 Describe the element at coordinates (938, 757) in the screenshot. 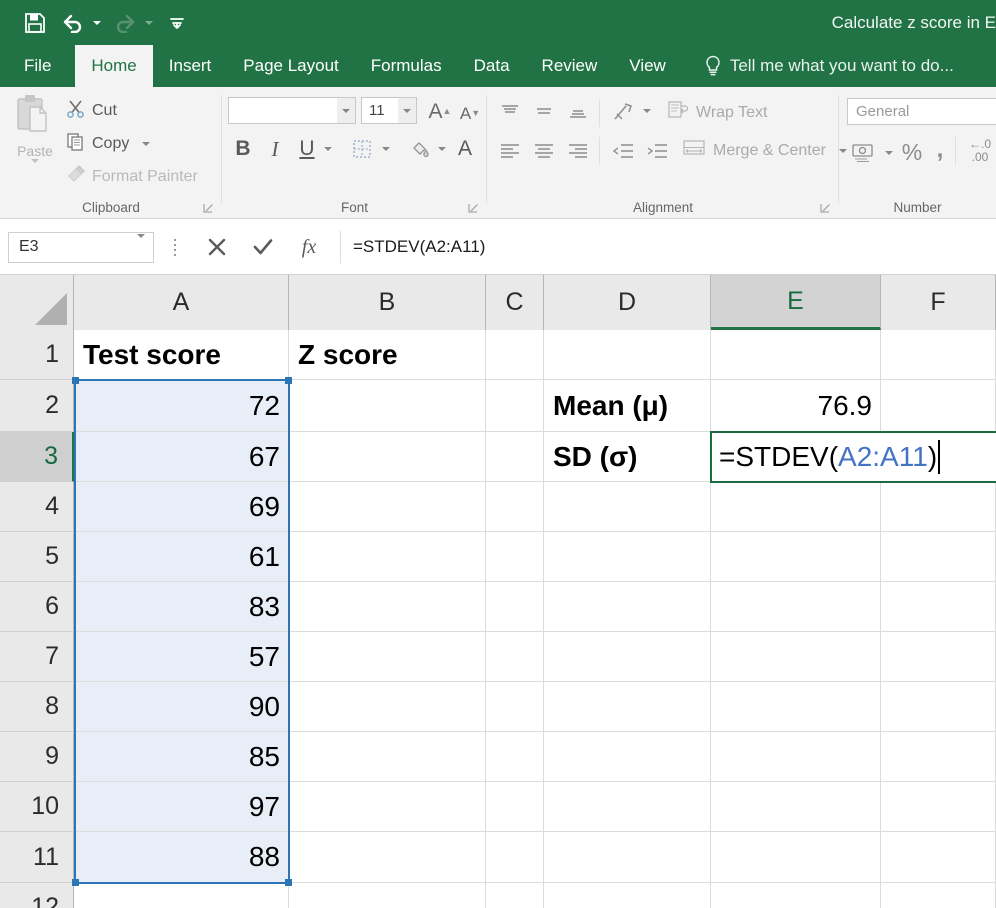

I see `cell-F9` at that location.